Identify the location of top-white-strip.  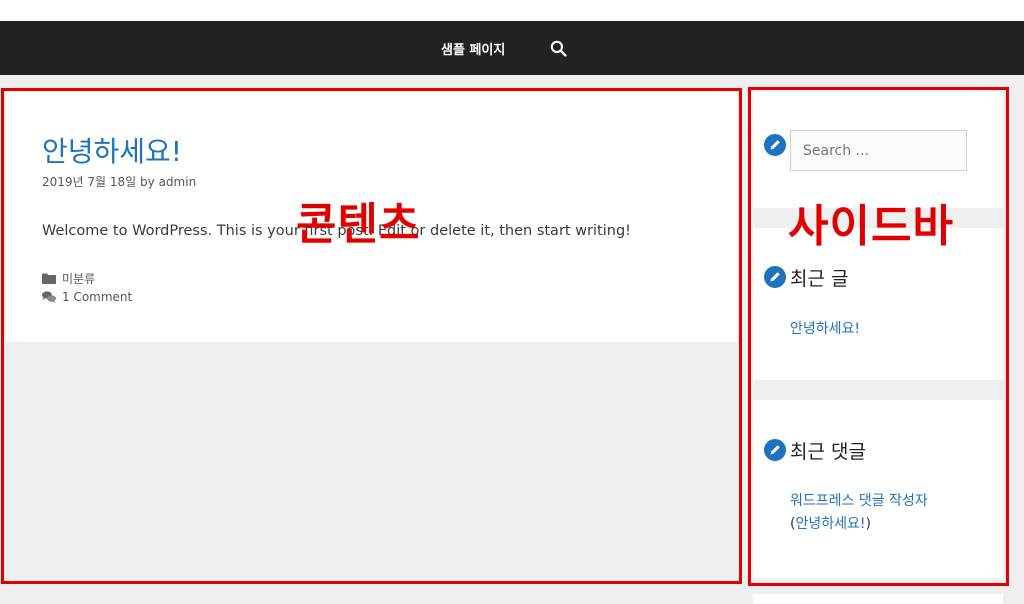
(512, 10).